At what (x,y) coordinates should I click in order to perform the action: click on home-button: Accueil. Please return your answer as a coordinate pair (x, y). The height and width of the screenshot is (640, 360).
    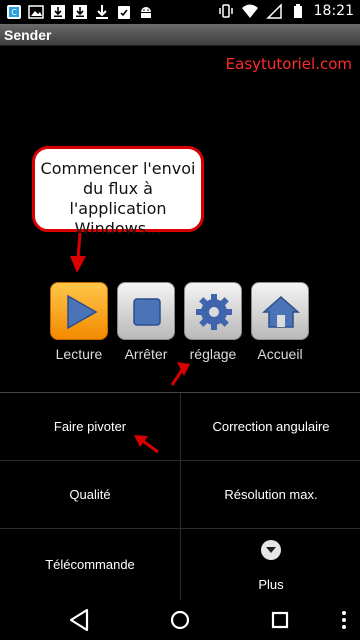
    Looking at the image, I should click on (280, 324).